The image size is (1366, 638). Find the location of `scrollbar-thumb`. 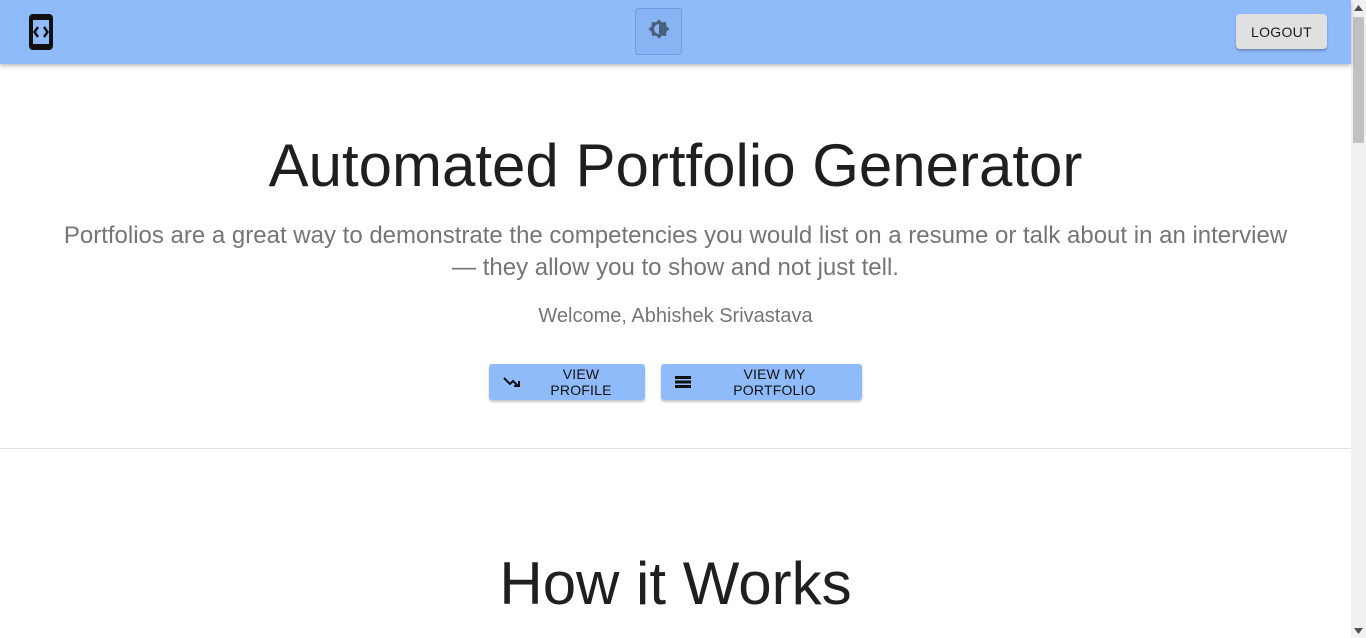

scrollbar-thumb is located at coordinates (1358, 80).